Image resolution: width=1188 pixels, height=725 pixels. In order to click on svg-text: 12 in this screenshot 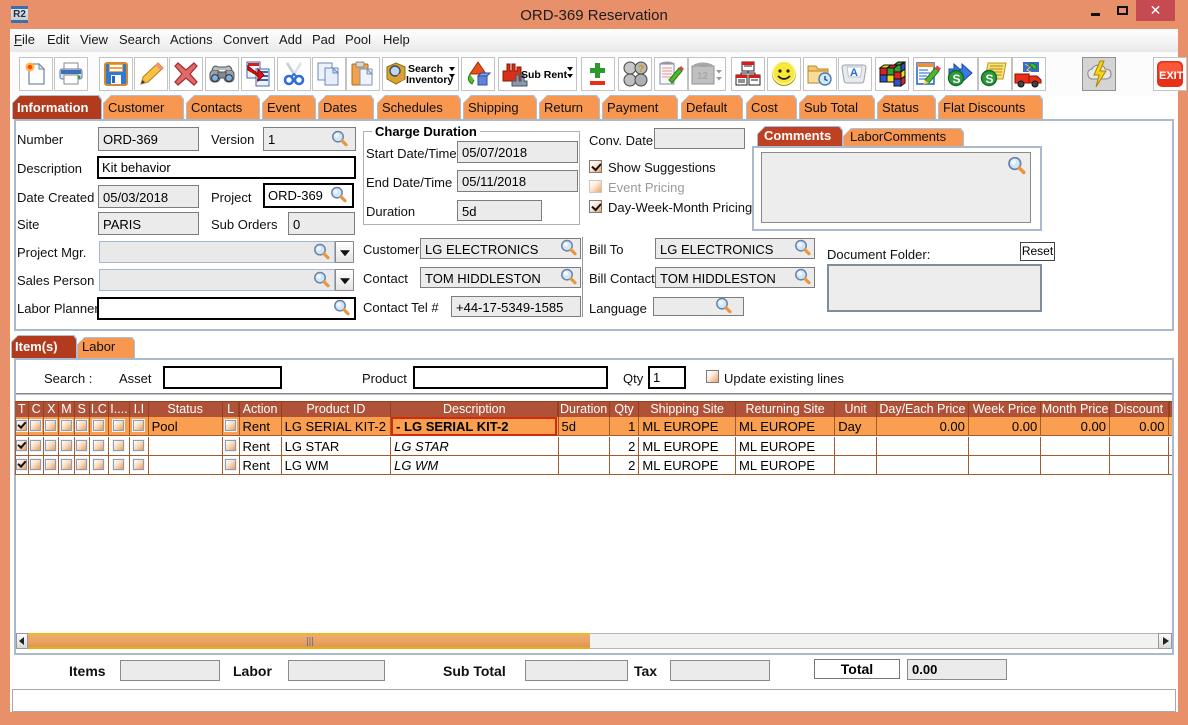, I will do `click(703, 76)`.